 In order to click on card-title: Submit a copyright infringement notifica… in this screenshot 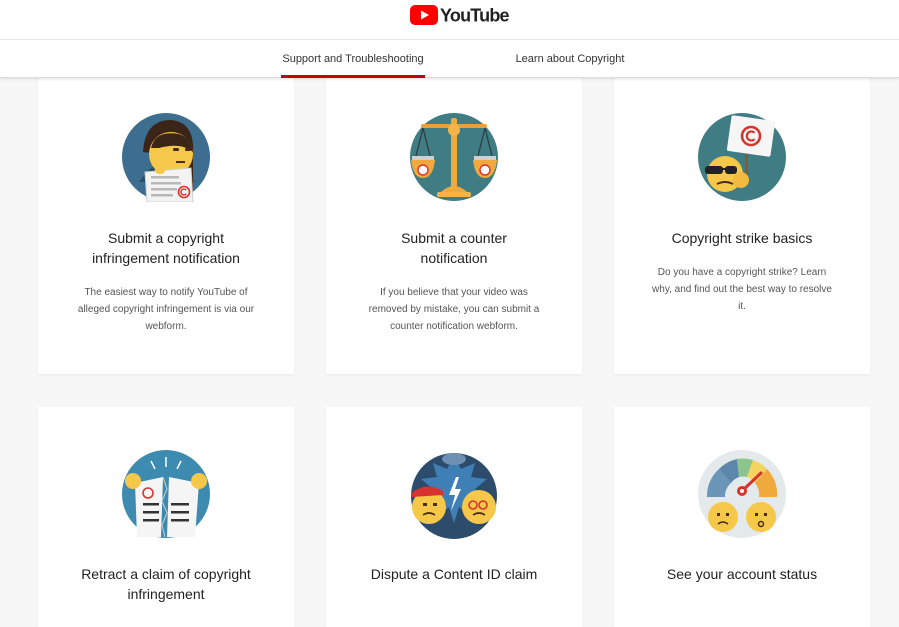, I will do `click(166, 248)`.